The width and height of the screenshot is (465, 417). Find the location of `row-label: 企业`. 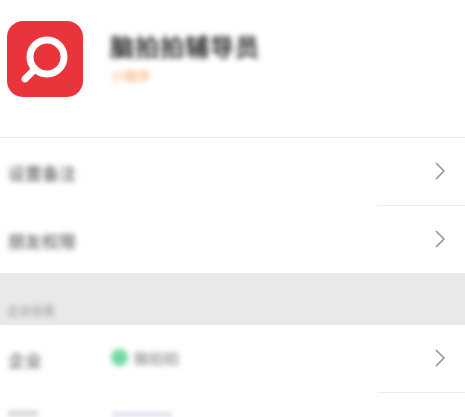

row-label: 企业 is located at coordinates (25, 362).